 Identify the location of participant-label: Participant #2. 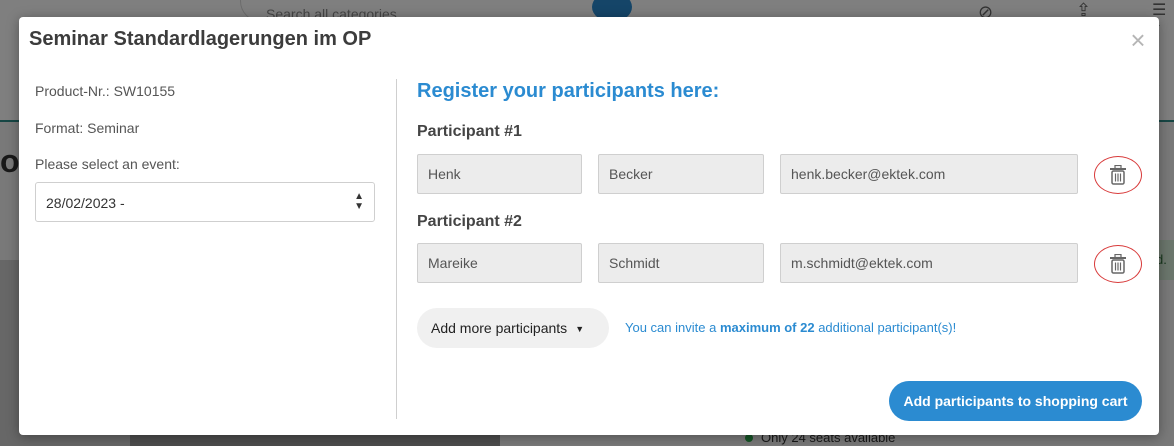
(469, 221).